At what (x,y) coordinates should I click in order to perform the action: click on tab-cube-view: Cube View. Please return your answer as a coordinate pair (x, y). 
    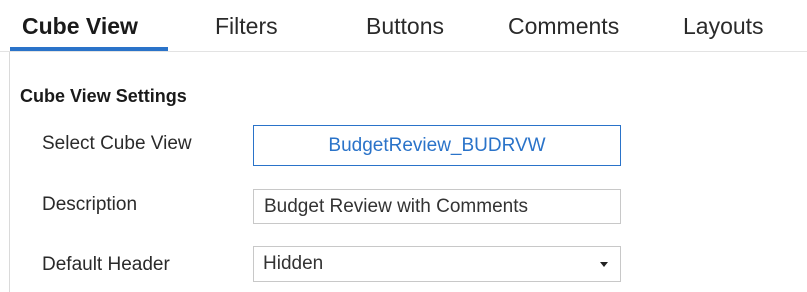
    Looking at the image, I should click on (80, 26).